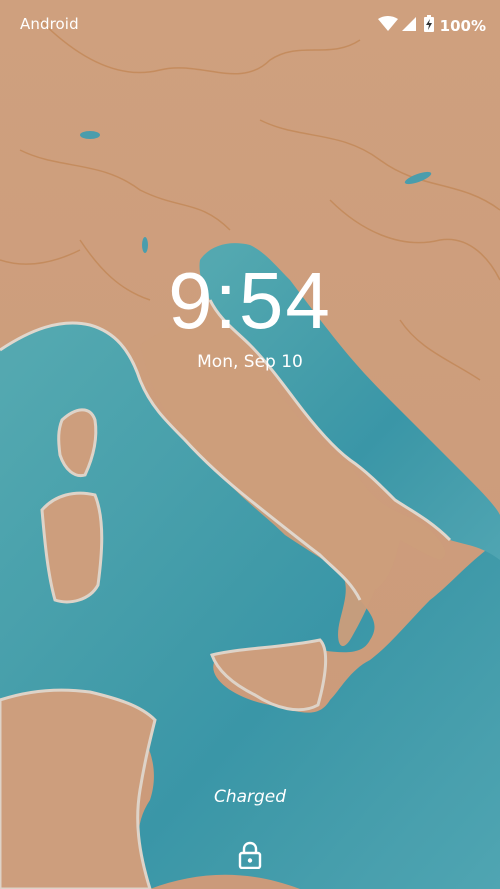 The width and height of the screenshot is (500, 889). Describe the element at coordinates (250, 855) in the screenshot. I see `lock-icon` at that location.